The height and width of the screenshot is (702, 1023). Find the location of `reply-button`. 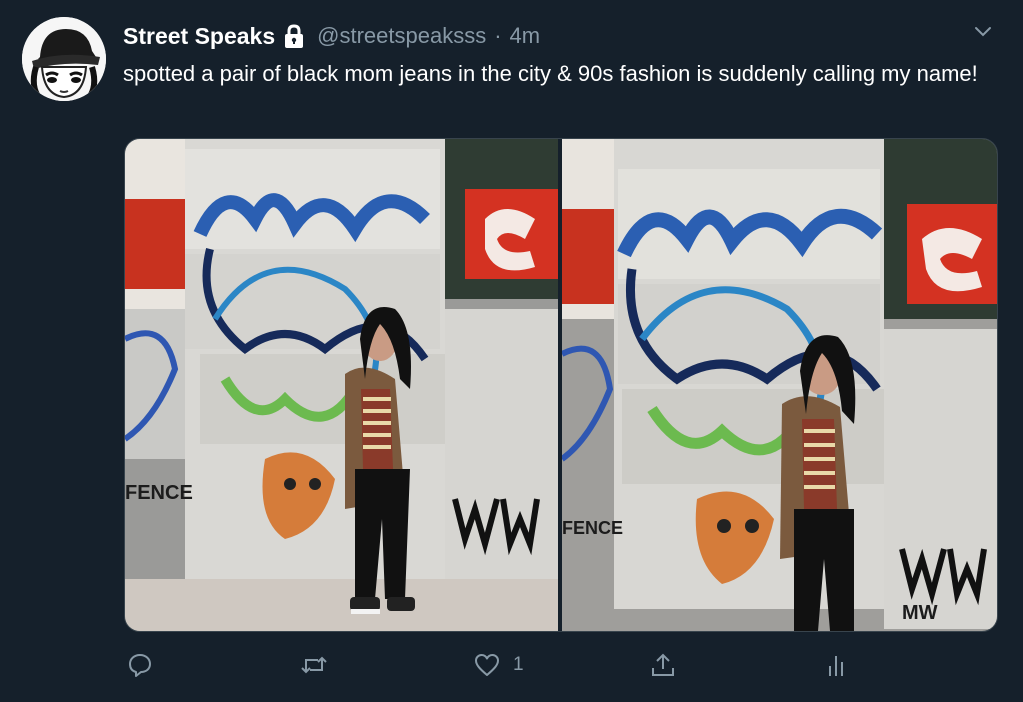

reply-button is located at coordinates (140, 665).